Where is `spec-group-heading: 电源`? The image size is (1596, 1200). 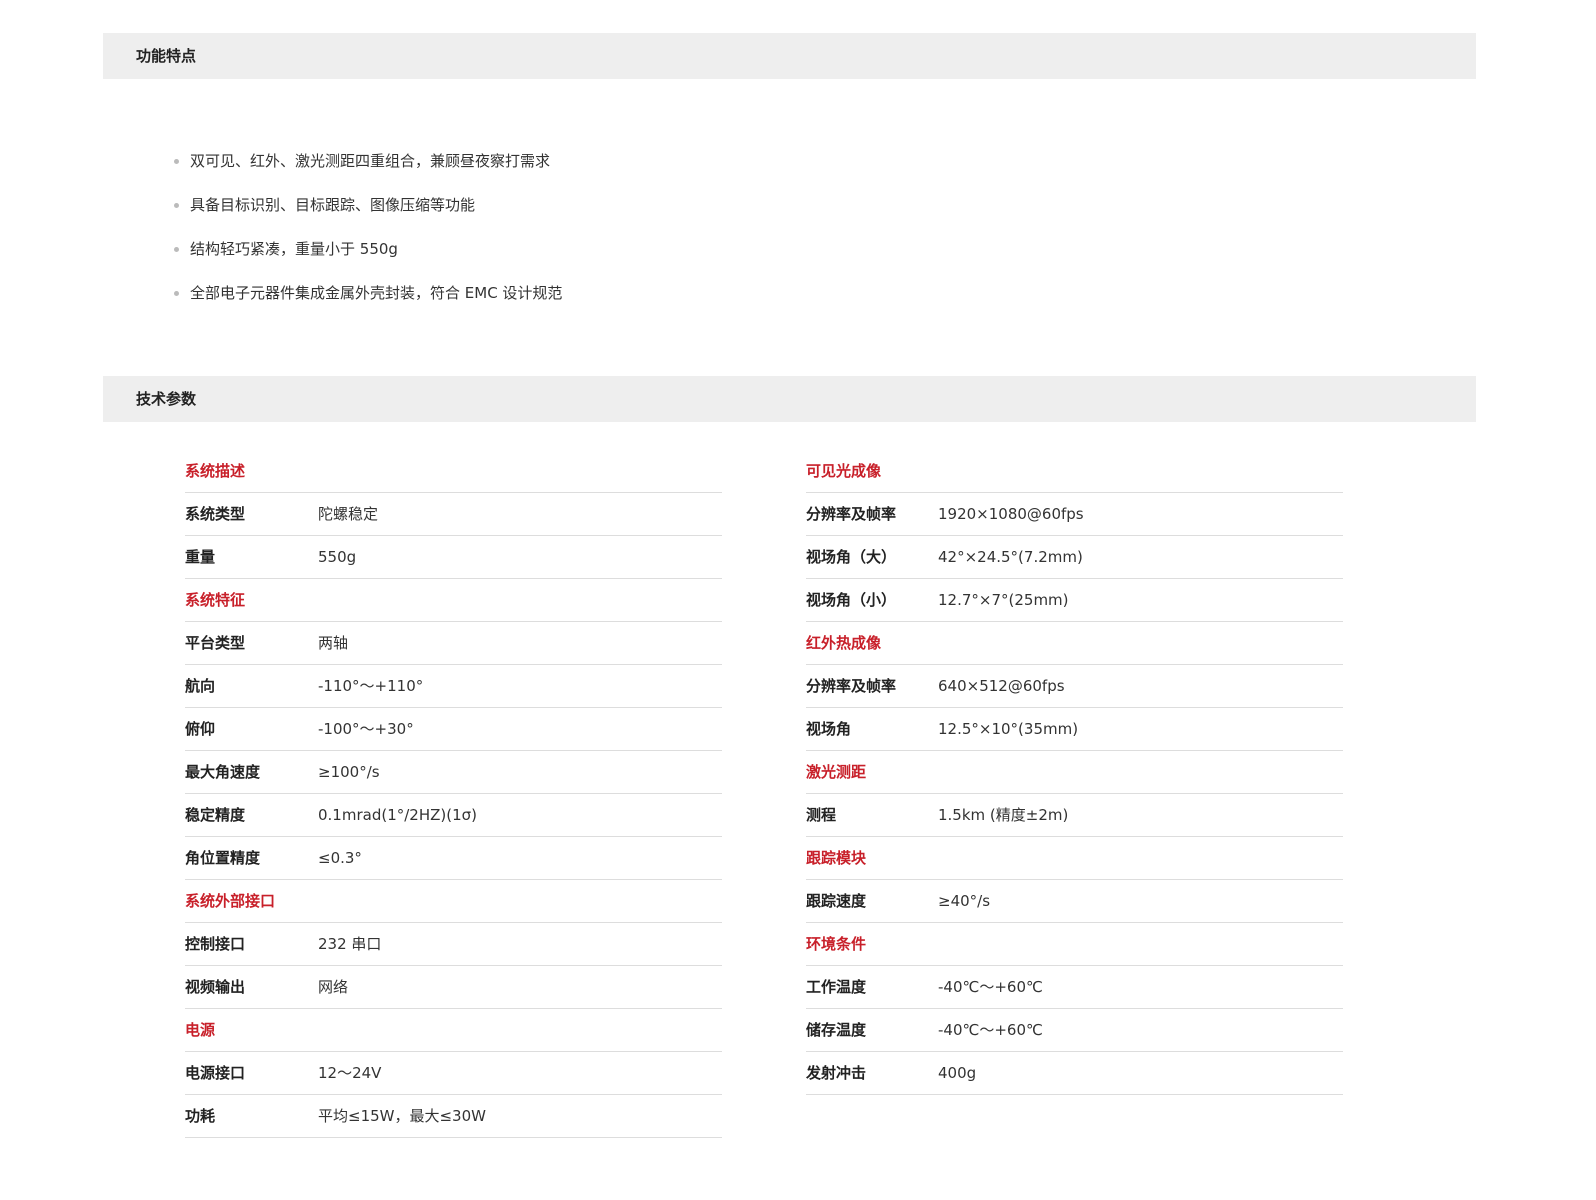
spec-group-heading: 电源 is located at coordinates (453, 1030).